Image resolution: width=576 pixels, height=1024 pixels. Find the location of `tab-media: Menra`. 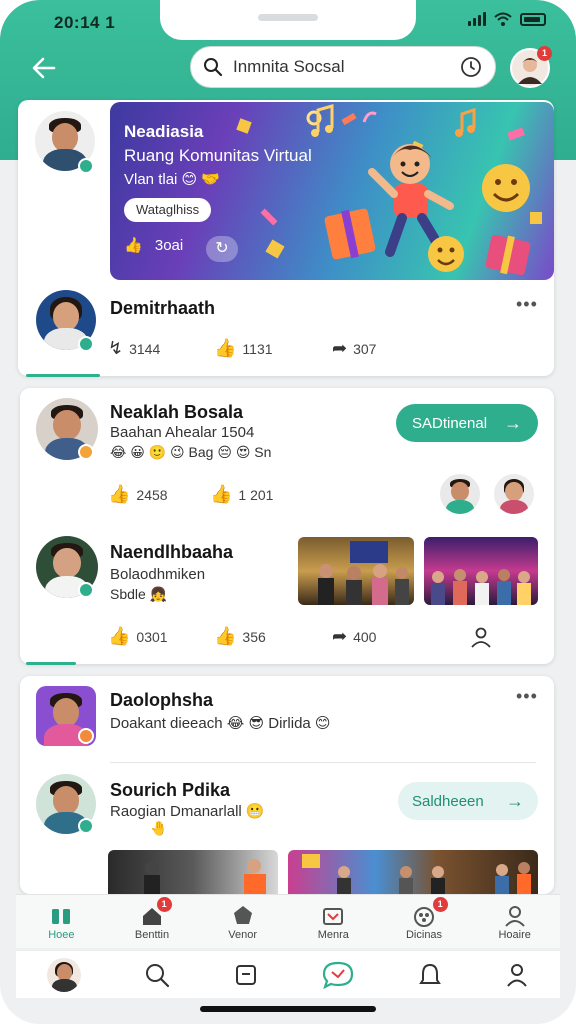

tab-media: Menra is located at coordinates (333, 921).